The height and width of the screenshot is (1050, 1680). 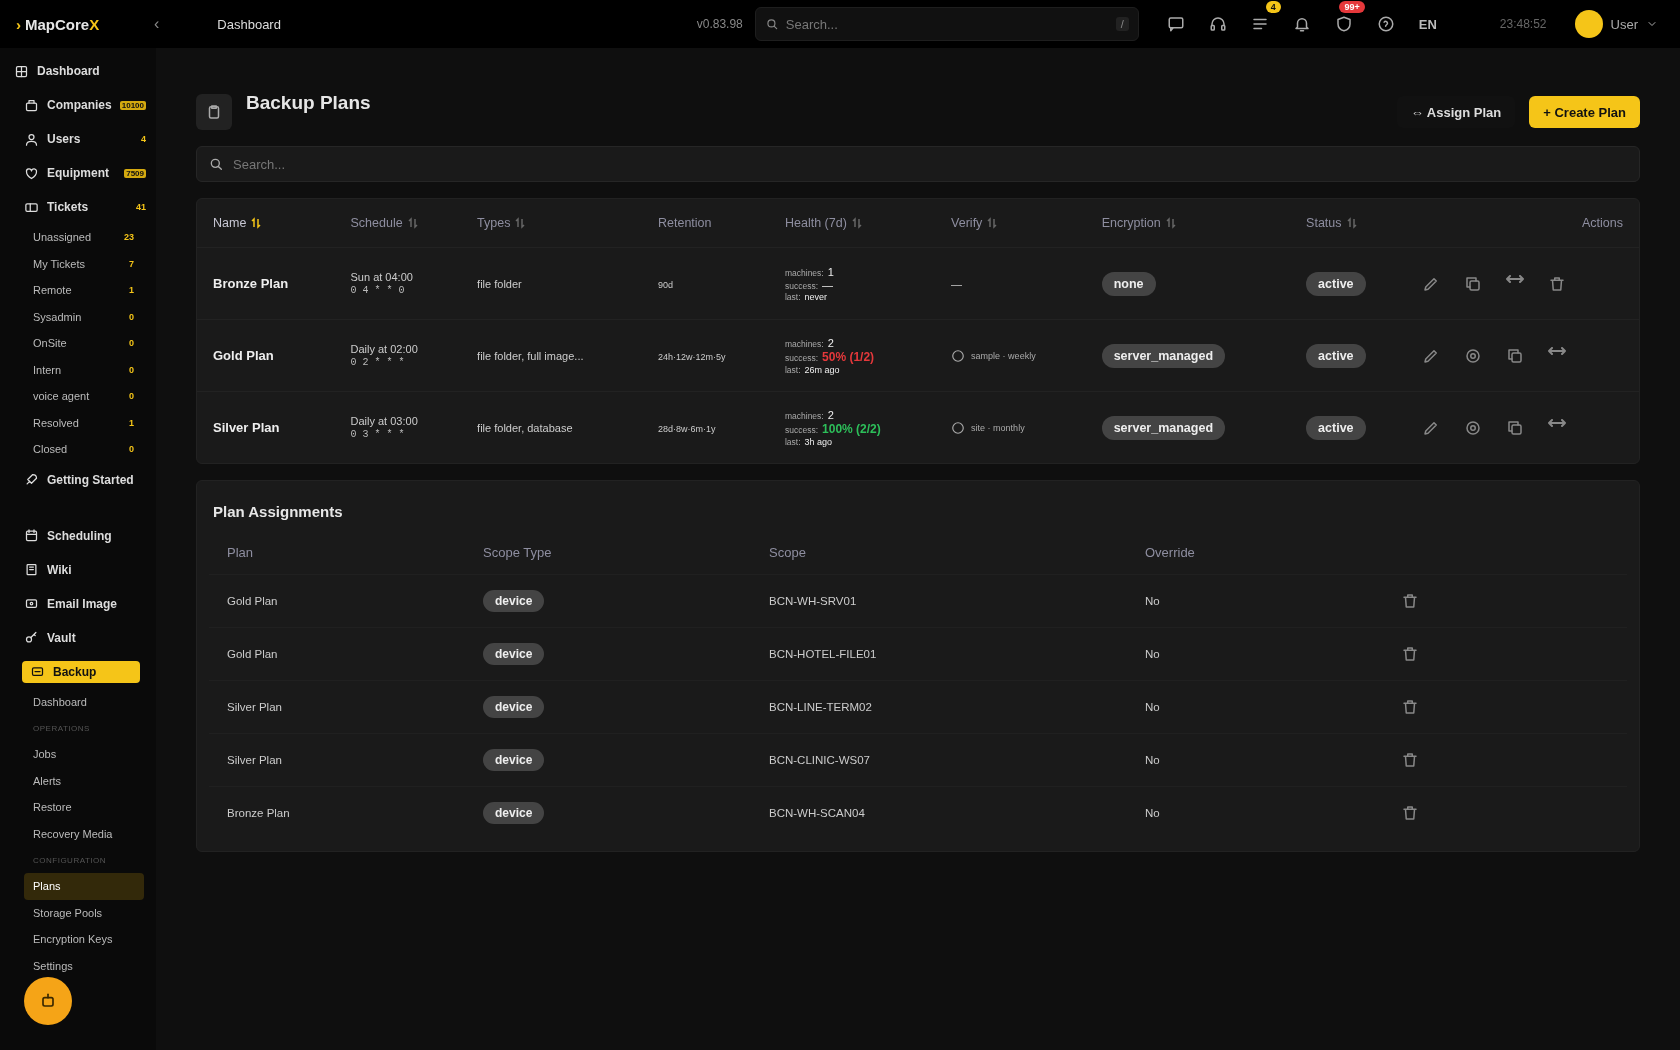 What do you see at coordinates (72, 263) in the screenshot?
I see `nav-subitem: My Tickets 7` at bounding box center [72, 263].